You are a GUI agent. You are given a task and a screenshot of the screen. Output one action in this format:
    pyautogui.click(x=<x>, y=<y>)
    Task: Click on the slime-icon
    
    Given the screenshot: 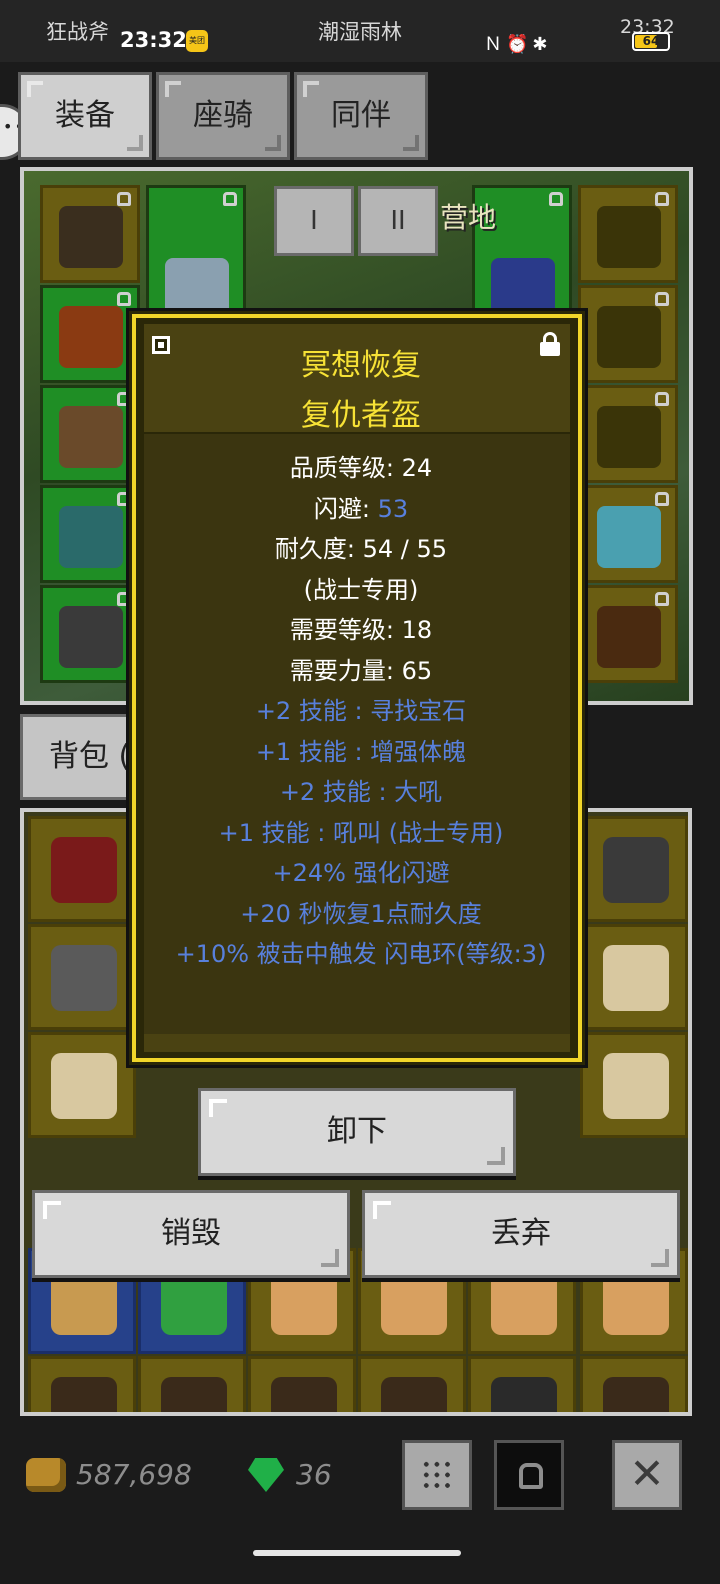 What is the action you would take?
    pyautogui.click(x=194, y=1302)
    